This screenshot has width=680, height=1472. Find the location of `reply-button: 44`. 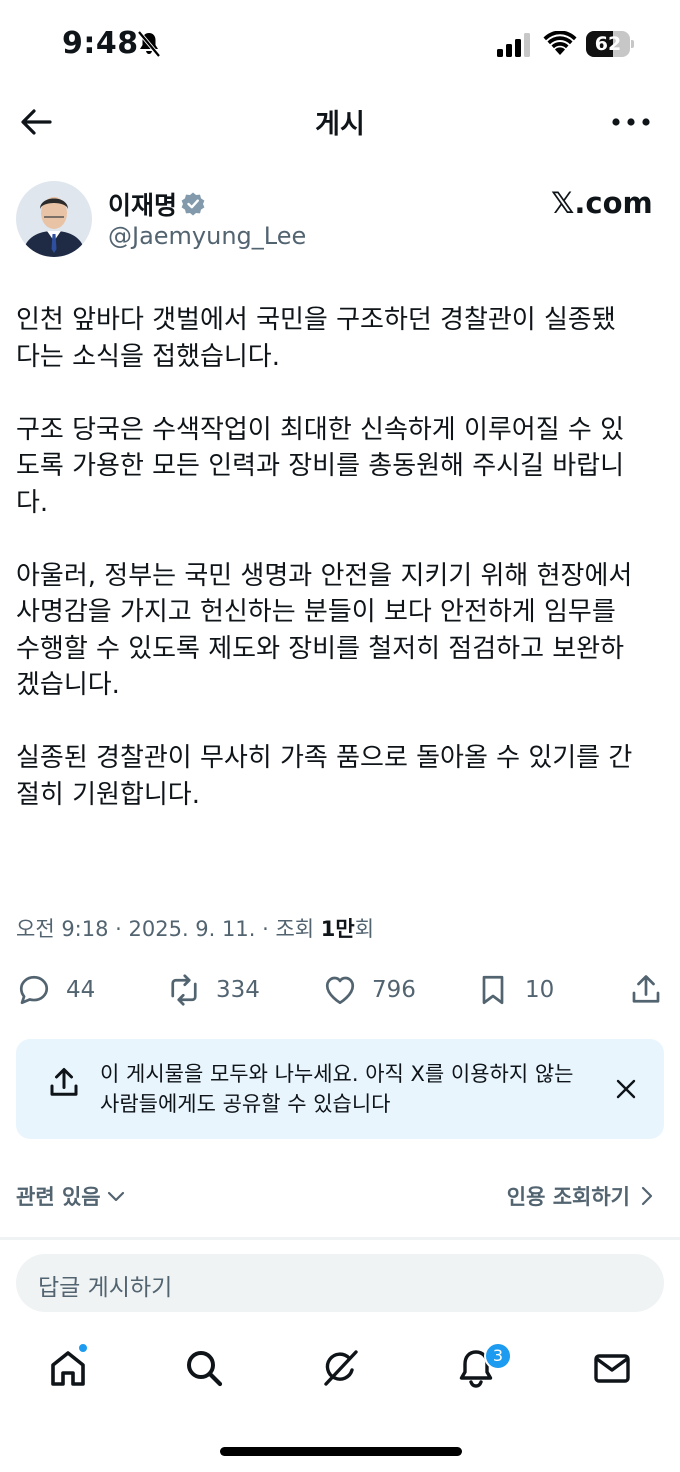

reply-button: 44 is located at coordinates (55, 990).